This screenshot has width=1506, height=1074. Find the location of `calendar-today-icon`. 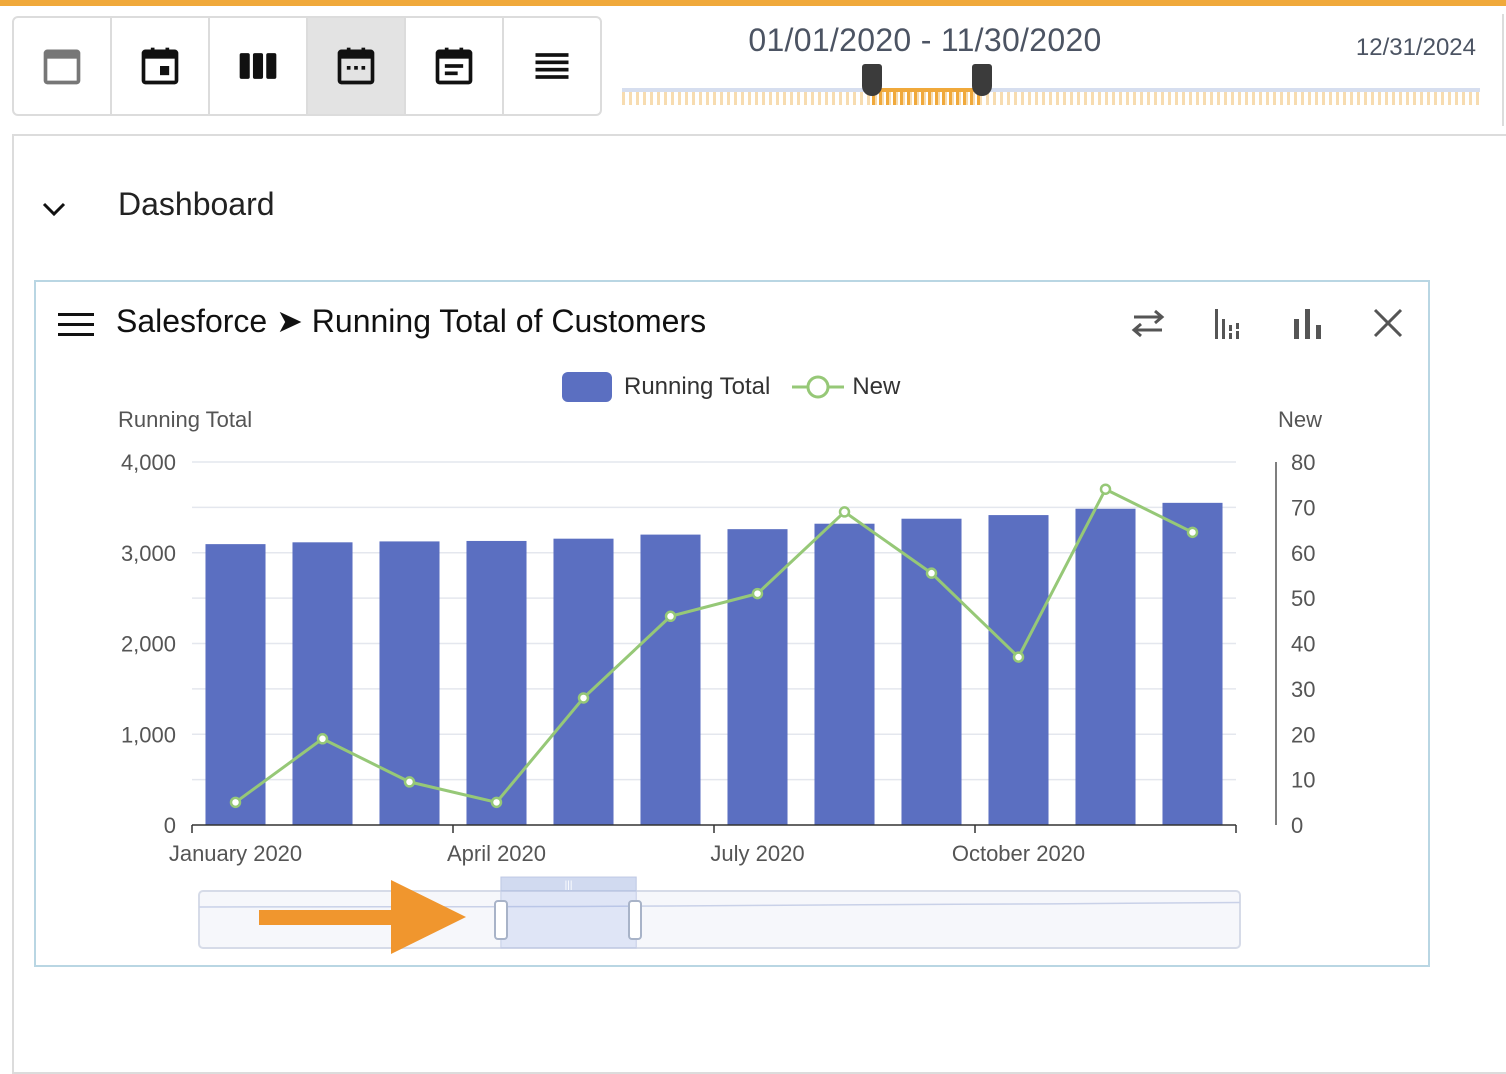

calendar-today-icon is located at coordinates (160, 66).